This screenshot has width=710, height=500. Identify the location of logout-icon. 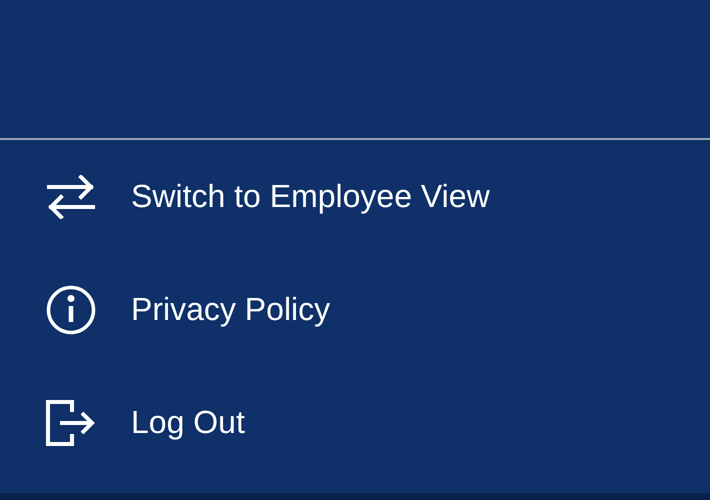
(71, 423).